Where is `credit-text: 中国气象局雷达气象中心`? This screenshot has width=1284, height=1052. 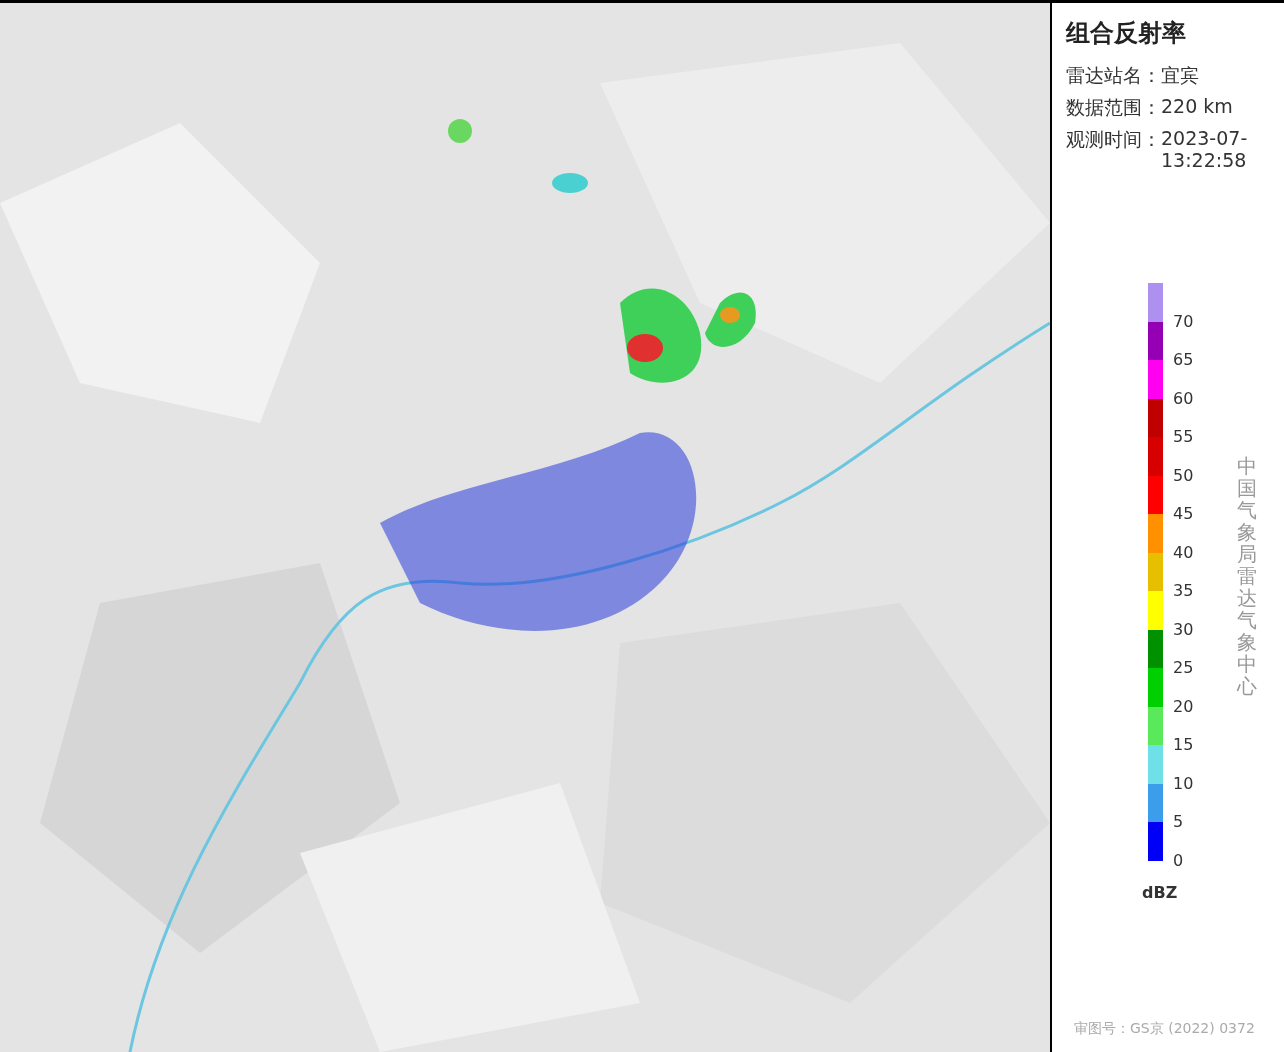
credit-text: 中国气象局雷达气象中心 is located at coordinates (1247, 577).